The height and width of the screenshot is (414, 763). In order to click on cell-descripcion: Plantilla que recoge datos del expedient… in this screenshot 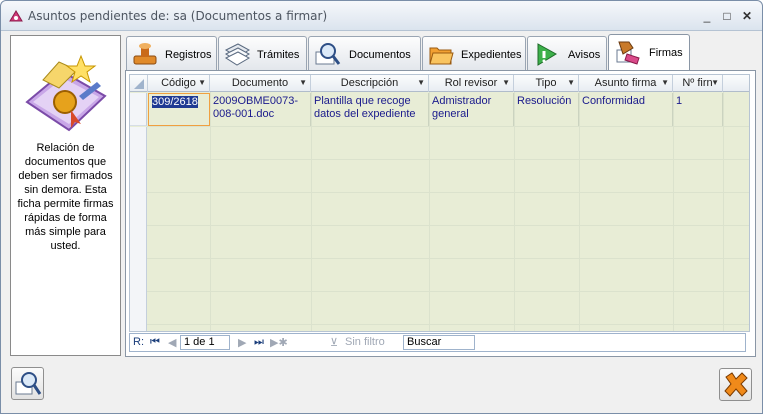, I will do `click(370, 109)`.